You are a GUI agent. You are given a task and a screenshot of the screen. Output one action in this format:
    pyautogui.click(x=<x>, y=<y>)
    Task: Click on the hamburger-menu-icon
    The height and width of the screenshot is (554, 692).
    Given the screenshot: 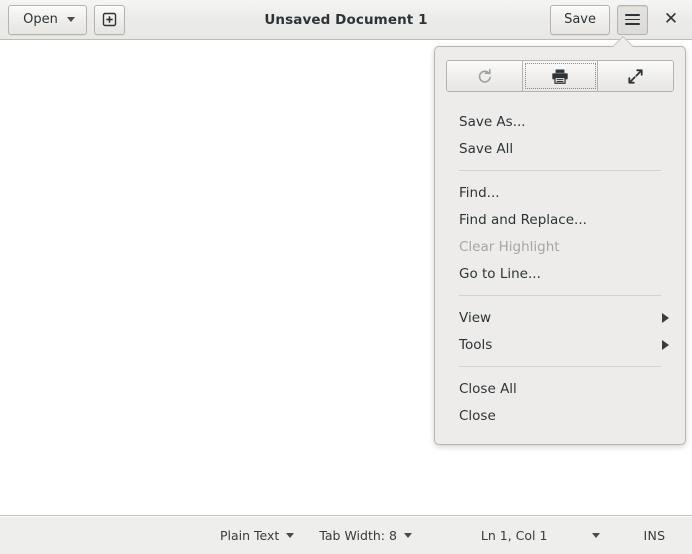 What is the action you would take?
    pyautogui.click(x=632, y=19)
    